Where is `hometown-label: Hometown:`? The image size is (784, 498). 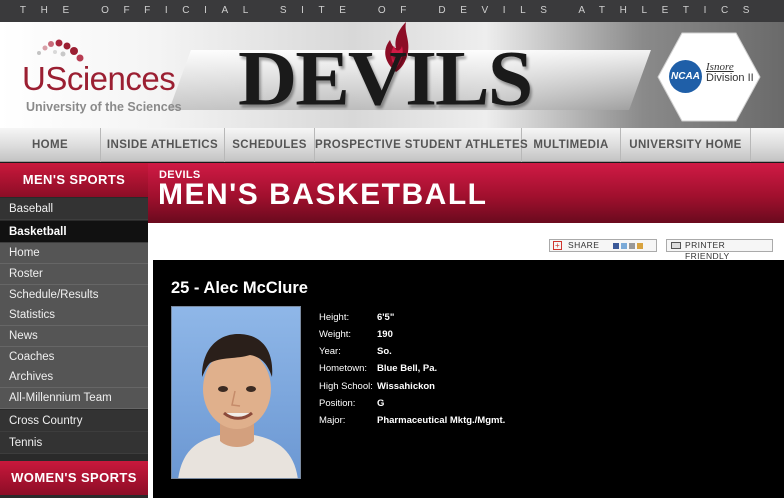 hometown-label: Hometown: is located at coordinates (343, 368).